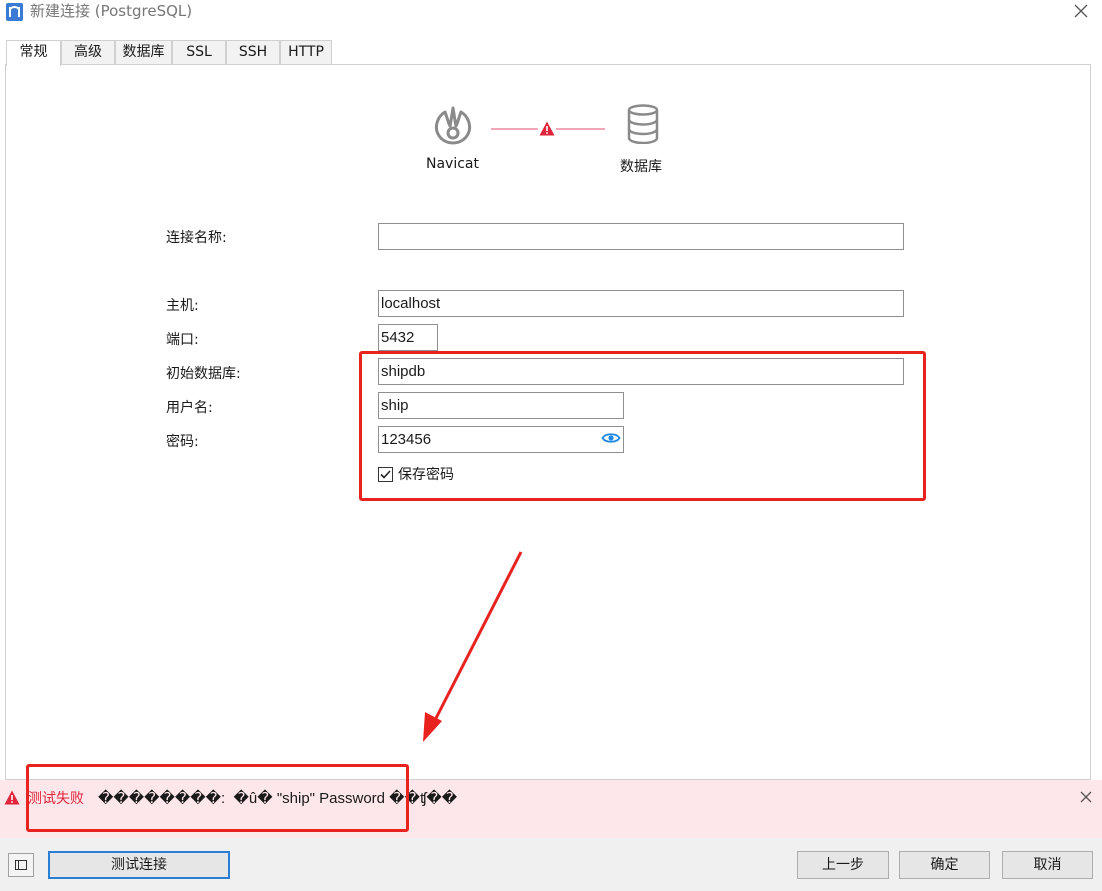 Image resolution: width=1102 pixels, height=891 pixels. What do you see at coordinates (196, 238) in the screenshot?
I see `connection-name-label: 连接名称:` at bounding box center [196, 238].